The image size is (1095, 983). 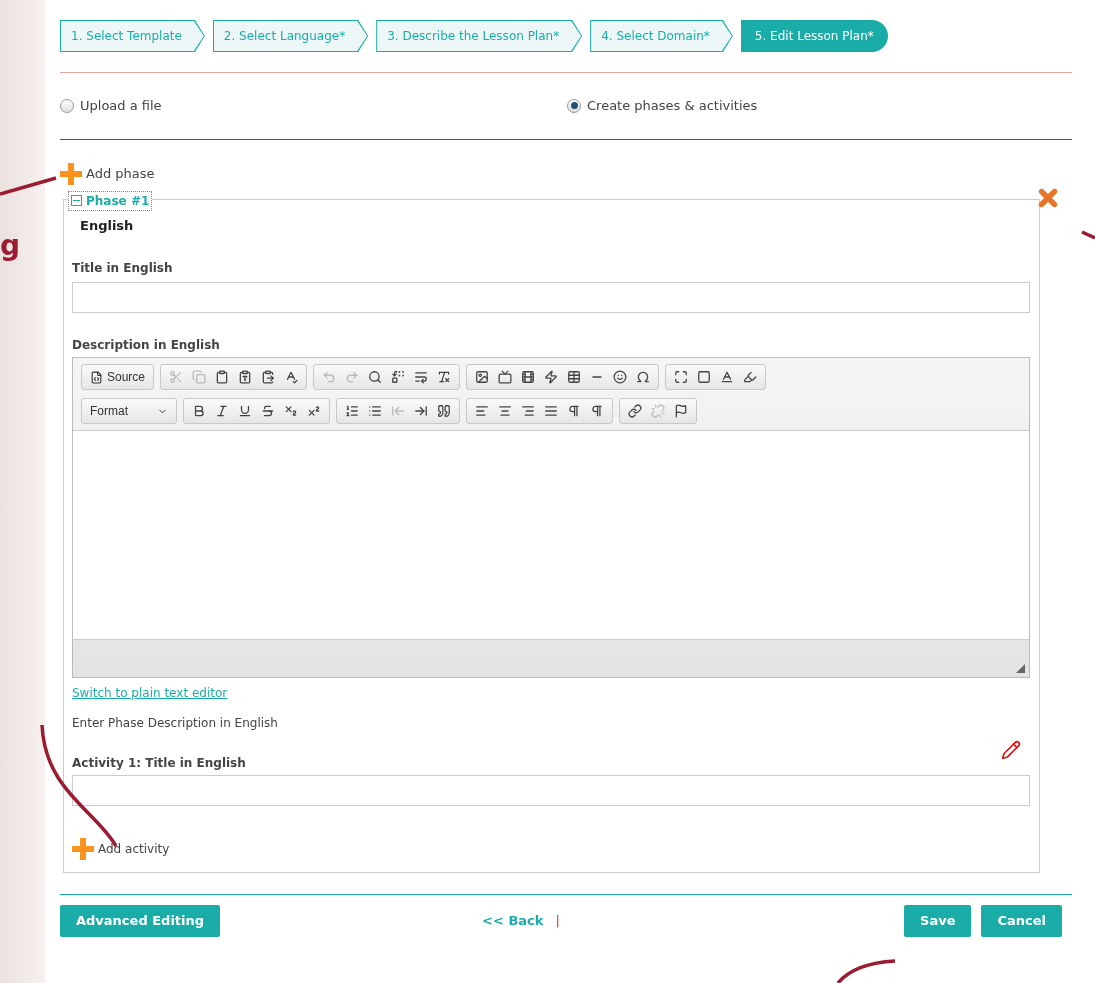 What do you see at coordinates (175, 723) in the screenshot?
I see `hint-text: Enter Phase Description in English` at bounding box center [175, 723].